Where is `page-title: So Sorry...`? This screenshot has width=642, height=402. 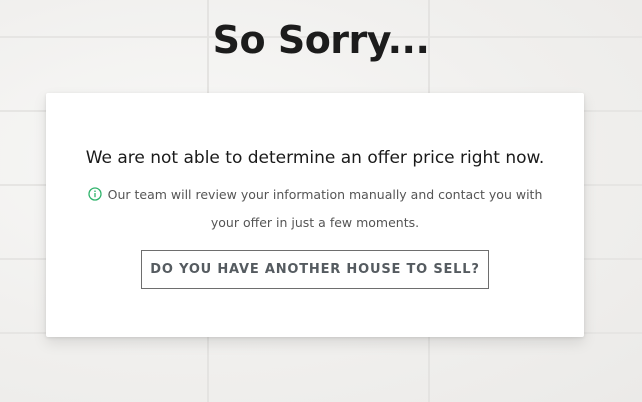
page-title: So Sorry... is located at coordinates (321, 40).